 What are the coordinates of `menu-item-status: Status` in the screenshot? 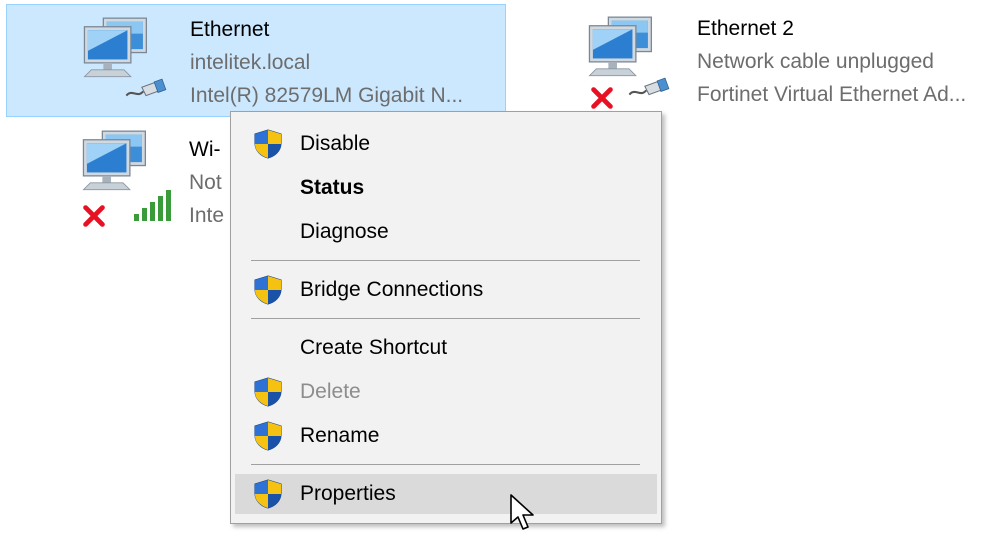 It's located at (446, 188).